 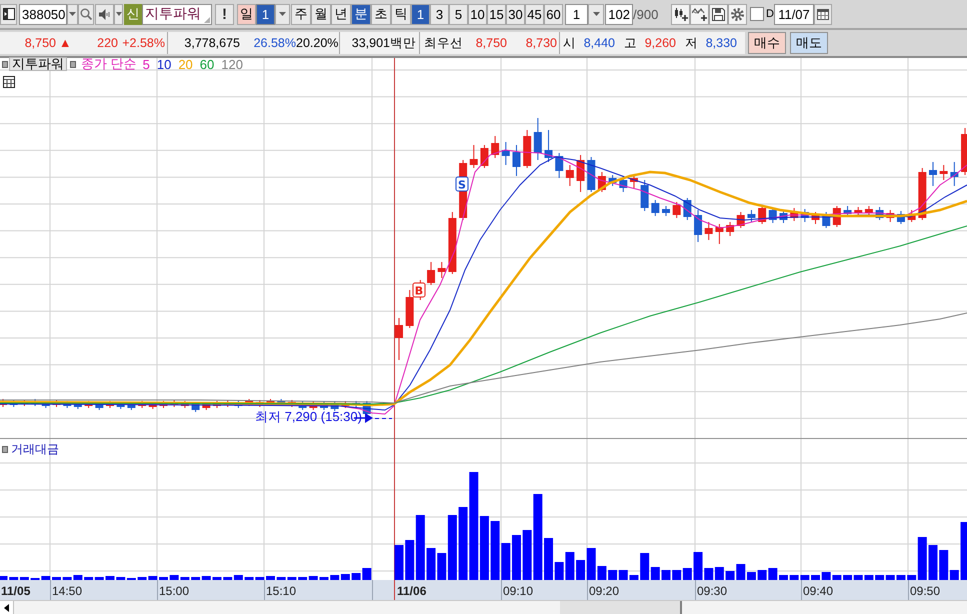 I want to click on stock-code-field: 388050, so click(x=43, y=14).